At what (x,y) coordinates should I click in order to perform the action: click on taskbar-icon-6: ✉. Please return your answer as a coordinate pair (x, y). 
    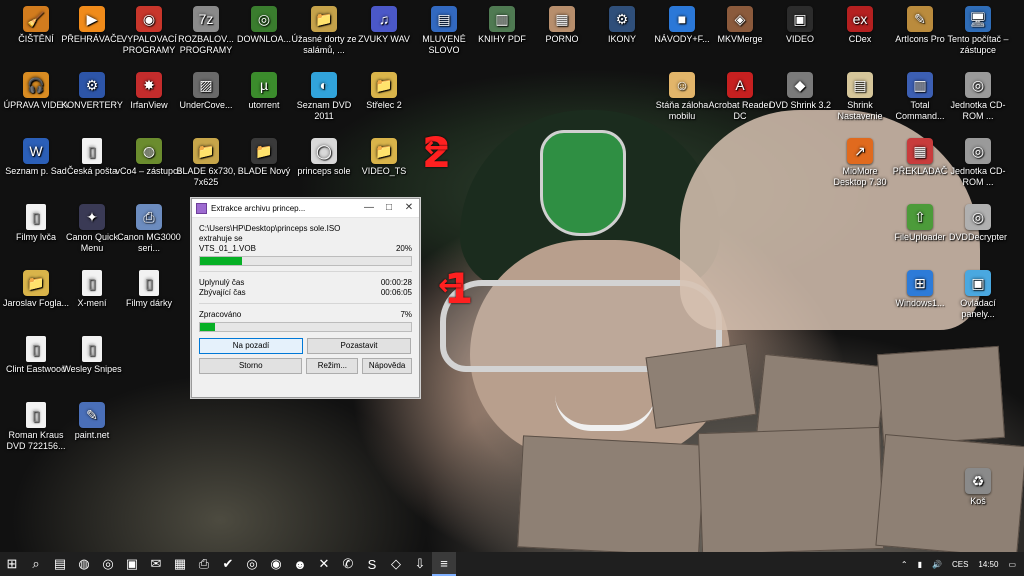
    Looking at the image, I should click on (156, 564).